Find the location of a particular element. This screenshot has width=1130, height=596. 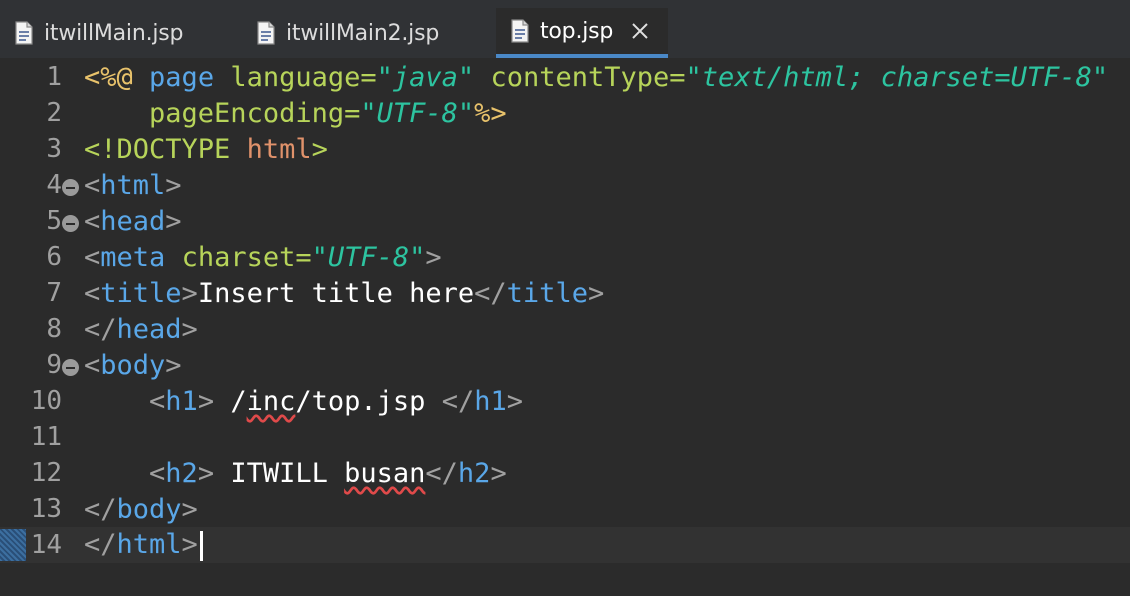

line-content: </html> is located at coordinates (143, 545).